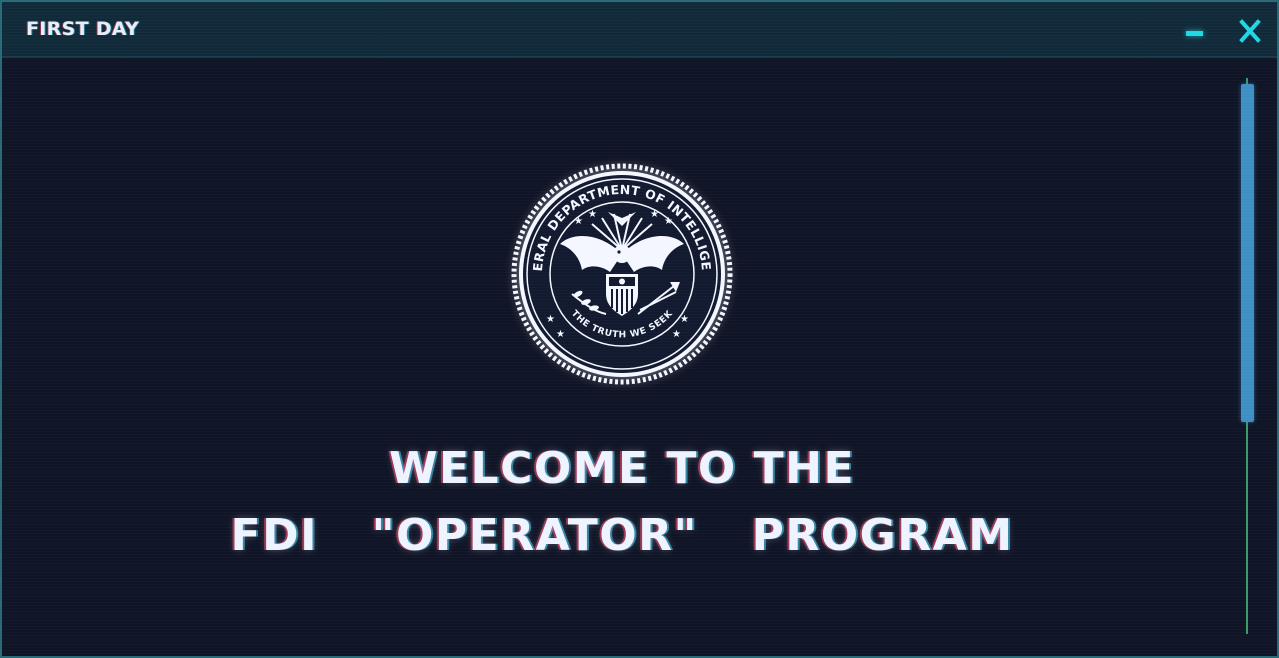 Image resolution: width=1279 pixels, height=658 pixels. What do you see at coordinates (83, 29) in the screenshot?
I see `window-title: FIRST DAY` at bounding box center [83, 29].